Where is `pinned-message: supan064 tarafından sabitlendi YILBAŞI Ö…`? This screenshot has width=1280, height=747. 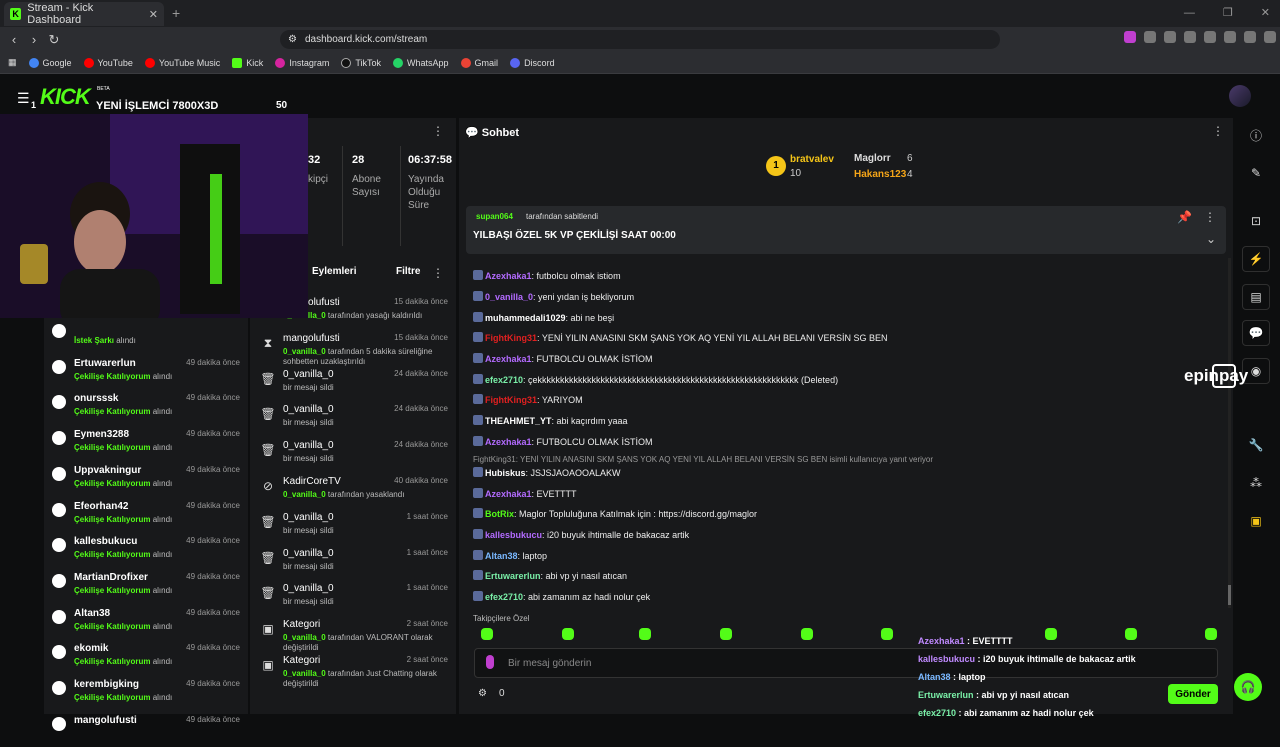 pinned-message: supan064 tarafından sabitlendi YILBAŞI Ö… is located at coordinates (846, 230).